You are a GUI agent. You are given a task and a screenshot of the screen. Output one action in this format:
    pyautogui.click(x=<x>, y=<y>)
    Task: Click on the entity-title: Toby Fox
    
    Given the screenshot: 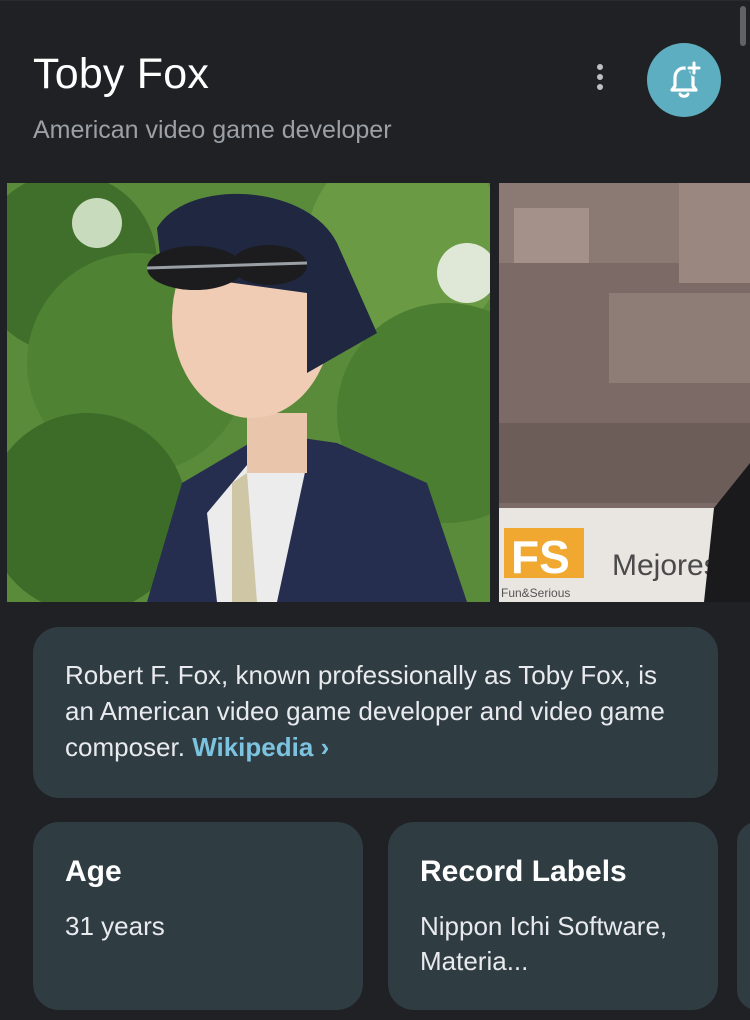 What is the action you would take?
    pyautogui.click(x=121, y=74)
    